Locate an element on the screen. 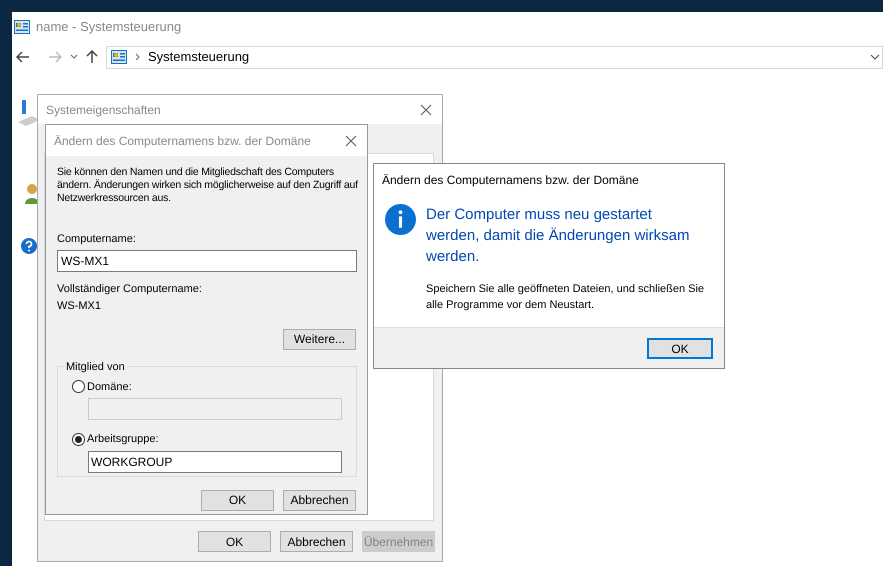 The width and height of the screenshot is (883, 566). radio-label: Domäne: is located at coordinates (109, 387).